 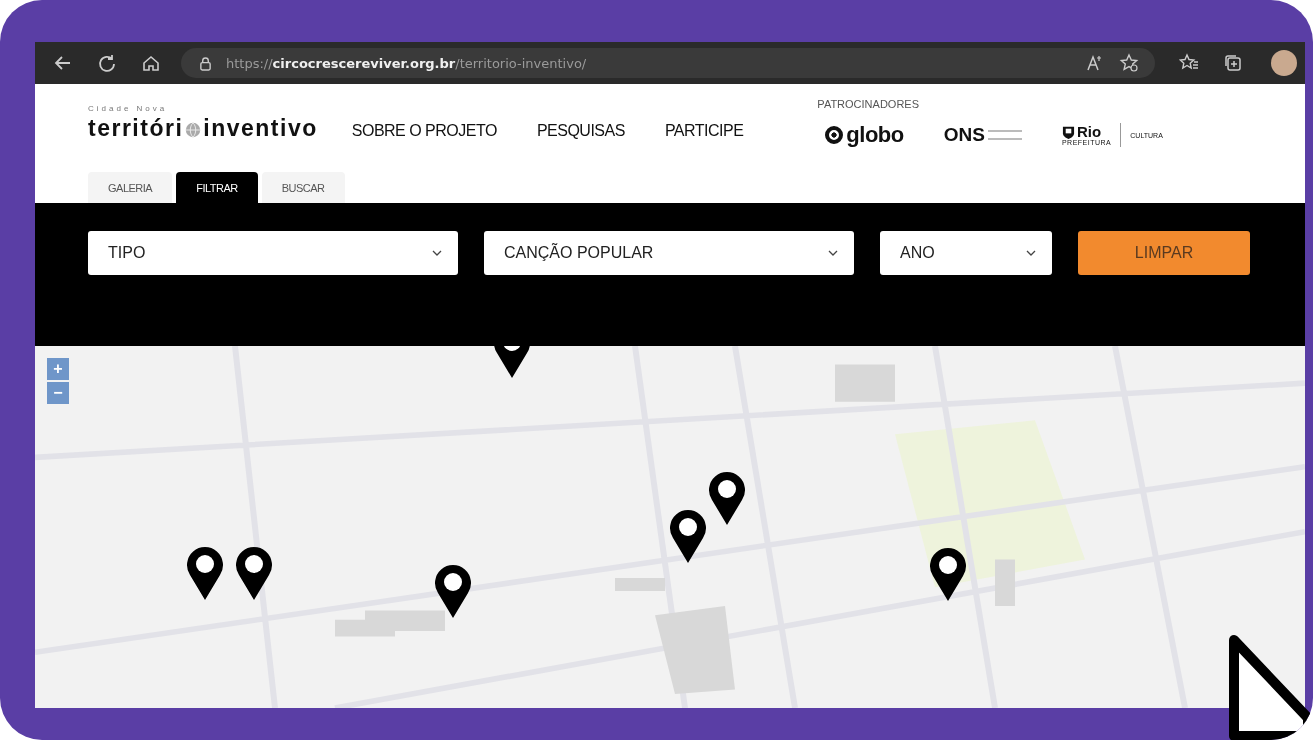 What do you see at coordinates (273, 253) in the screenshot?
I see `dropdown: TIPO` at bounding box center [273, 253].